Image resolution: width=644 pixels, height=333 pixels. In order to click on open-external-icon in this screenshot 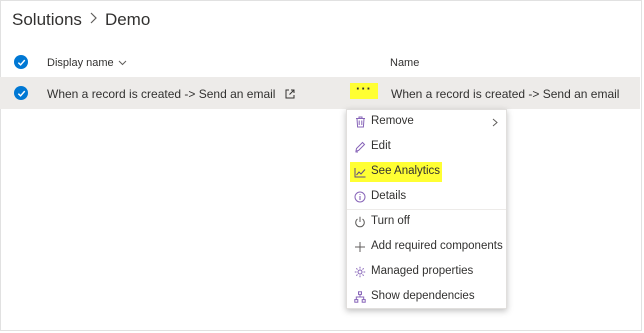, I will do `click(290, 94)`.